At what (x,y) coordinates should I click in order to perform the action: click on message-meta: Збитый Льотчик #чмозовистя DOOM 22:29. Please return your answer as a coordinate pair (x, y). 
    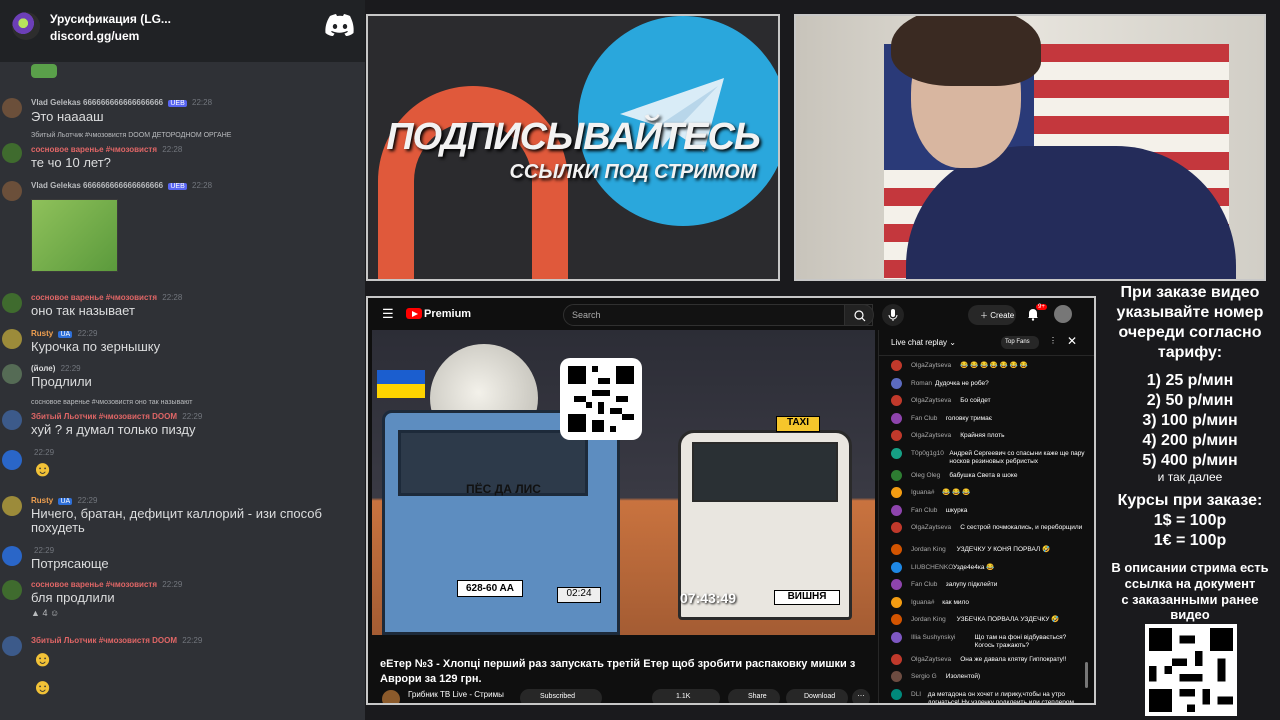
    Looking at the image, I should click on (116, 416).